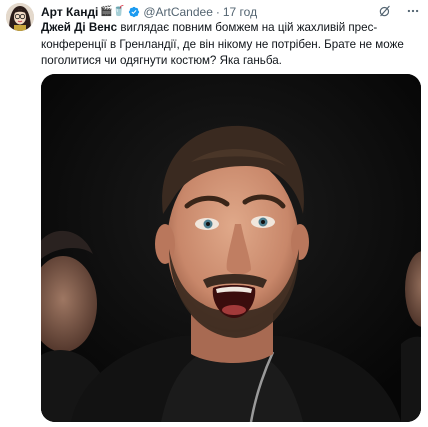 The width and height of the screenshot is (428, 427). What do you see at coordinates (178, 12) in the screenshot?
I see `author-handle: @ArtCandee` at bounding box center [178, 12].